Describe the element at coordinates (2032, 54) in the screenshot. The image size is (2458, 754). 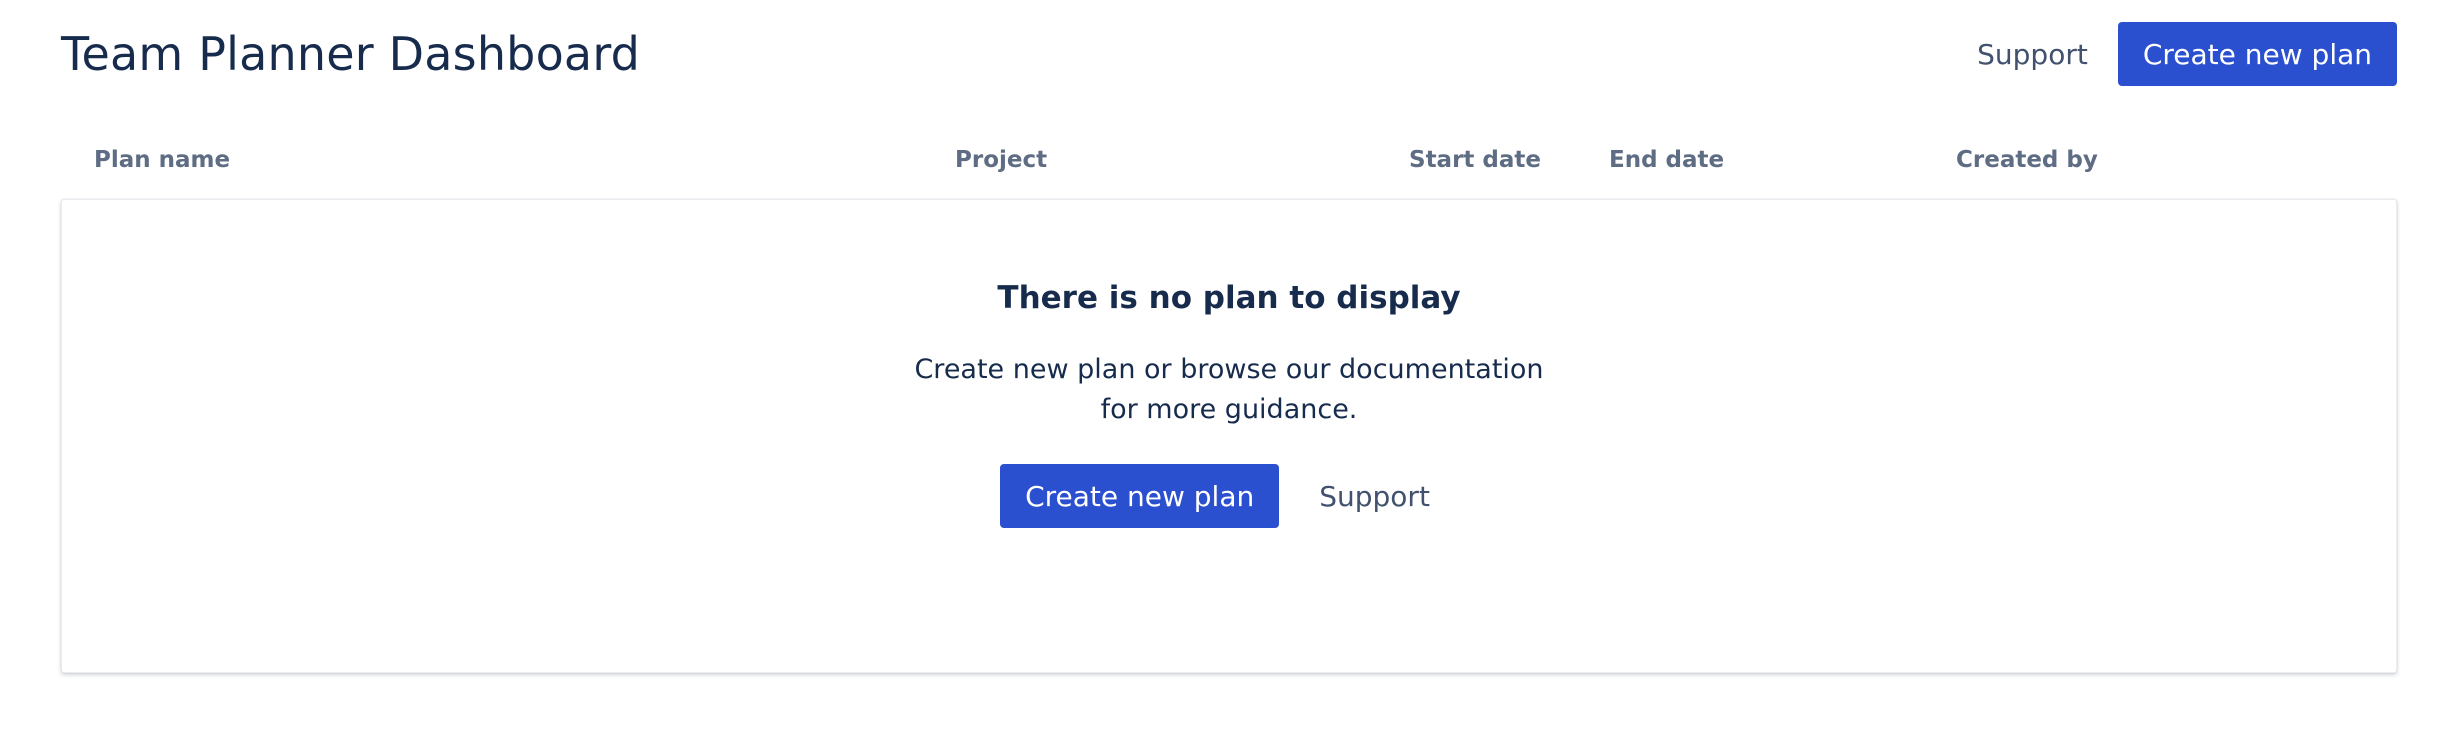
I see `support-button: Support` at that location.